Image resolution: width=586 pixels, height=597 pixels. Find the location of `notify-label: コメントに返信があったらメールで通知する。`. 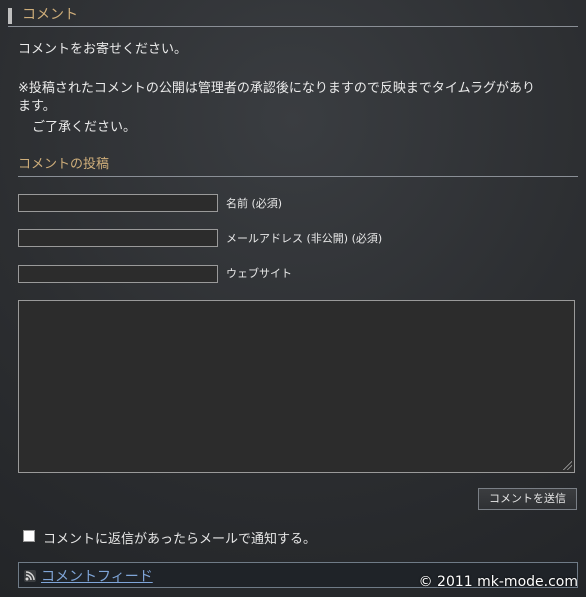

notify-label: コメントに返信があったらメールで通知する。 is located at coordinates (180, 539).